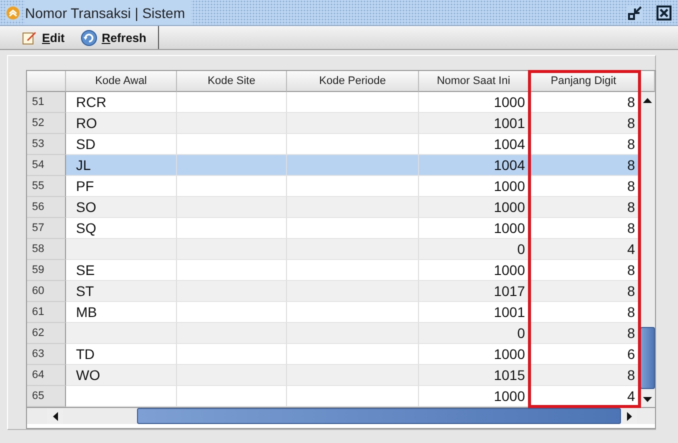 This screenshot has height=443, width=678. I want to click on pencil-icon, so click(29, 37).